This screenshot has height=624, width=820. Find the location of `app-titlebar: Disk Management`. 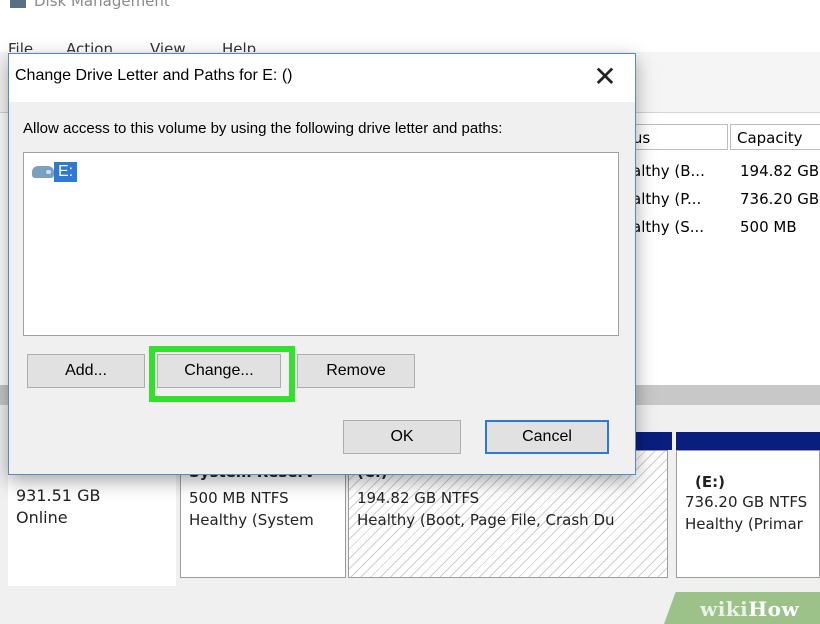

app-titlebar: Disk Management is located at coordinates (410, 8).